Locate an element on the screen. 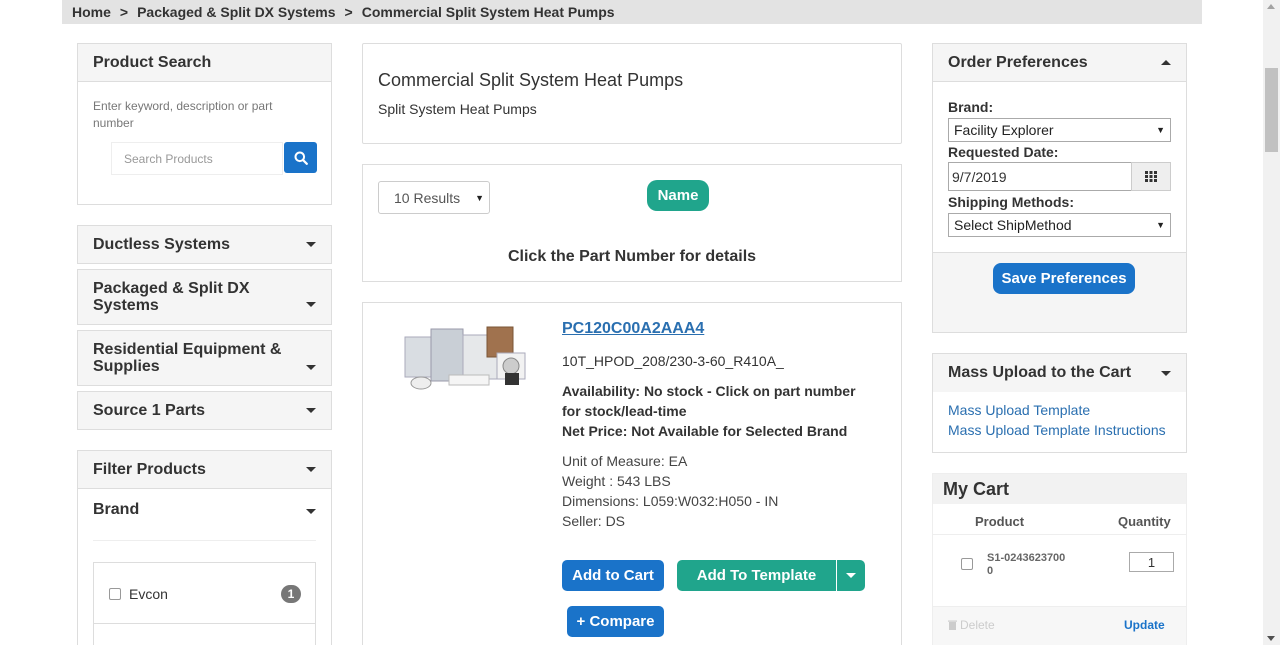 This screenshot has height=645, width=1280. category-subtitle: Split System Heat Pumps is located at coordinates (457, 109).